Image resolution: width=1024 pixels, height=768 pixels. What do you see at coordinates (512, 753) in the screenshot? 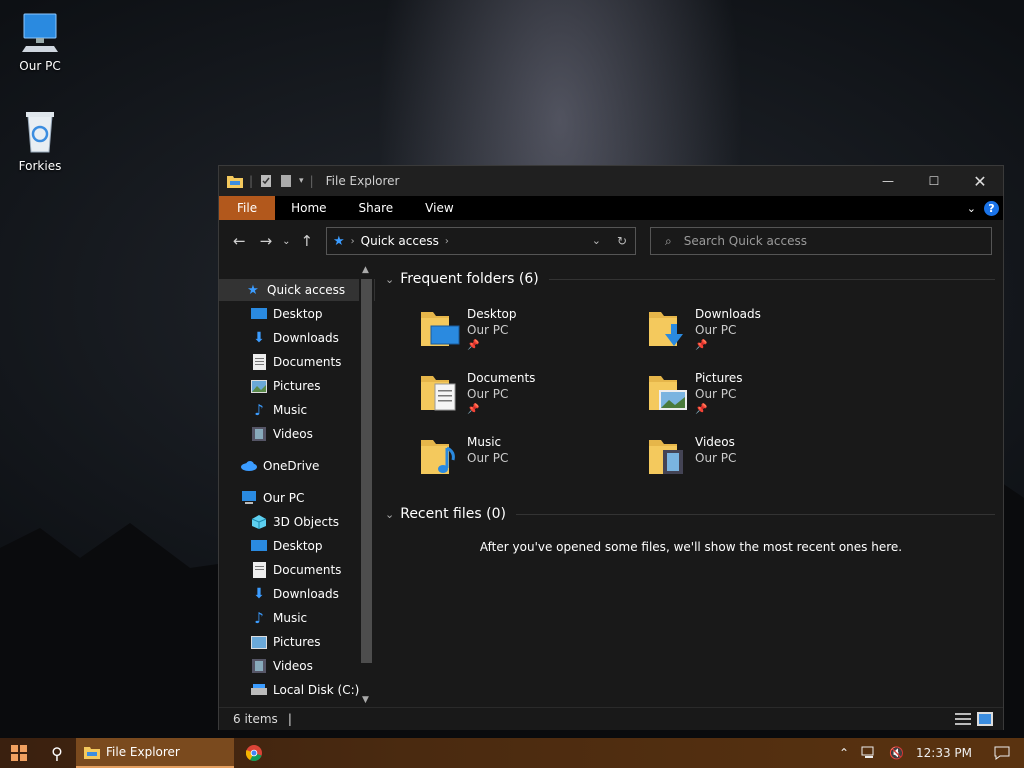
I see `taskbar: ⚲ File Explorer ⌃ 🔇 12:33 PM` at bounding box center [512, 753].